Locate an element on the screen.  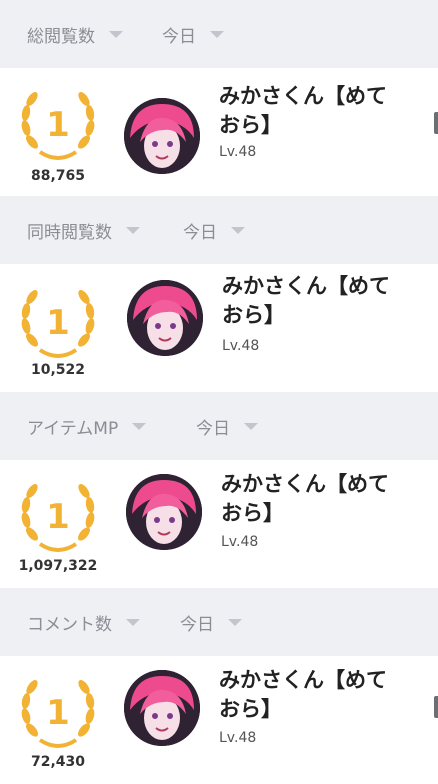
section-header: コメント数 今日 is located at coordinates (219, 622).